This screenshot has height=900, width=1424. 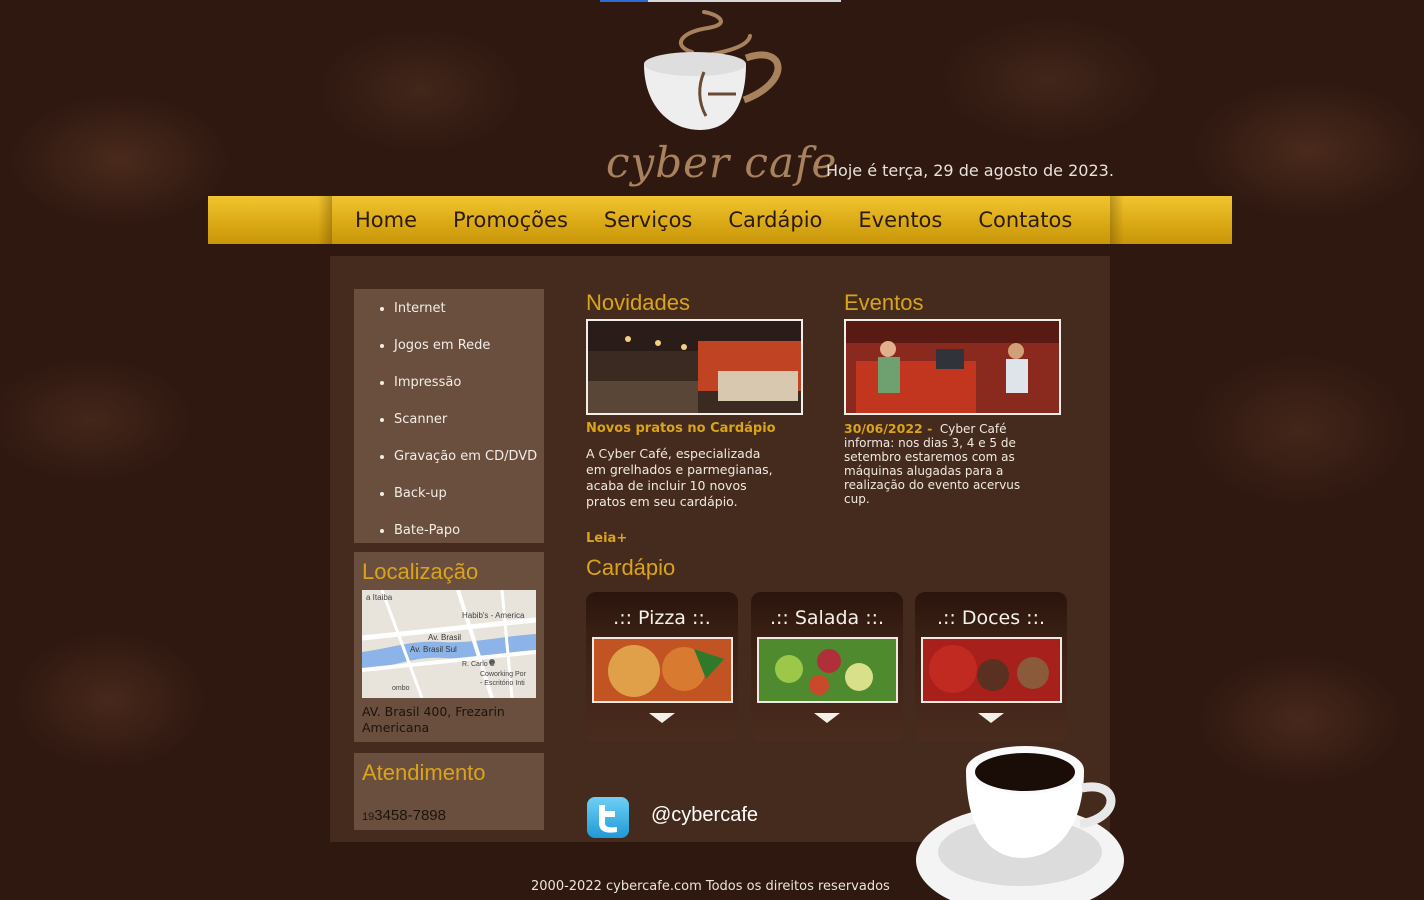 I want to click on service-item: Jogos em Rede, so click(x=469, y=346).